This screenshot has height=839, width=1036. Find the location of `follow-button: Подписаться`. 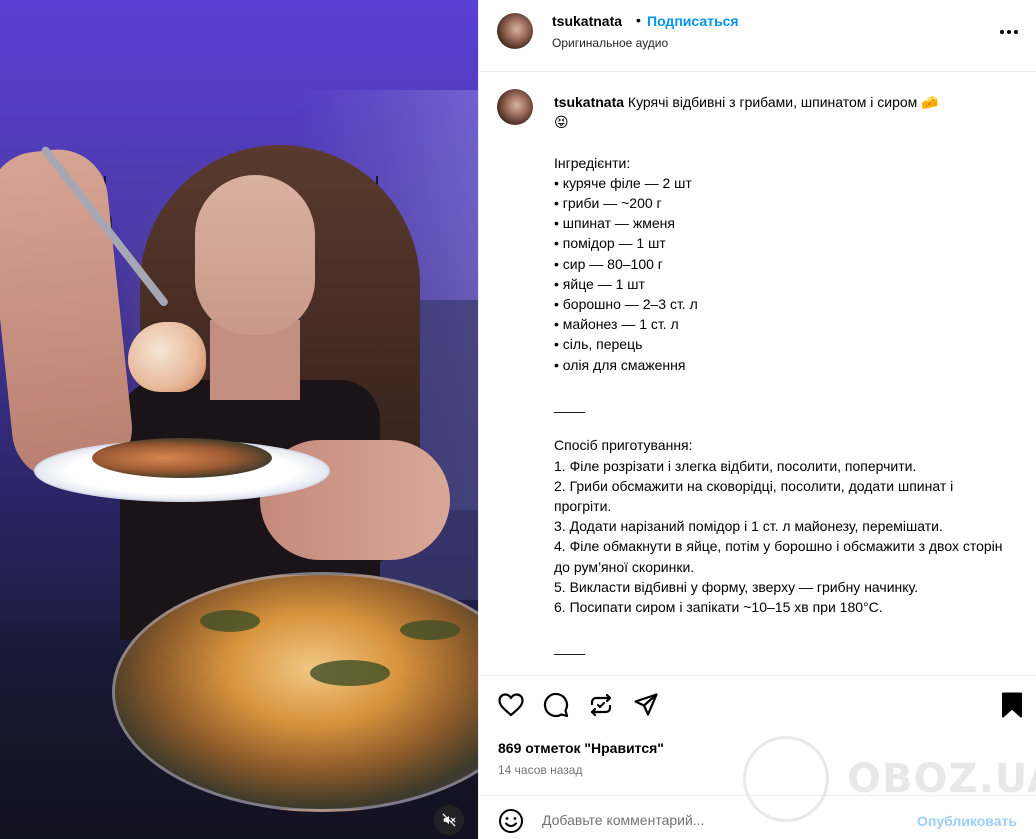

follow-button: Подписаться is located at coordinates (693, 21).